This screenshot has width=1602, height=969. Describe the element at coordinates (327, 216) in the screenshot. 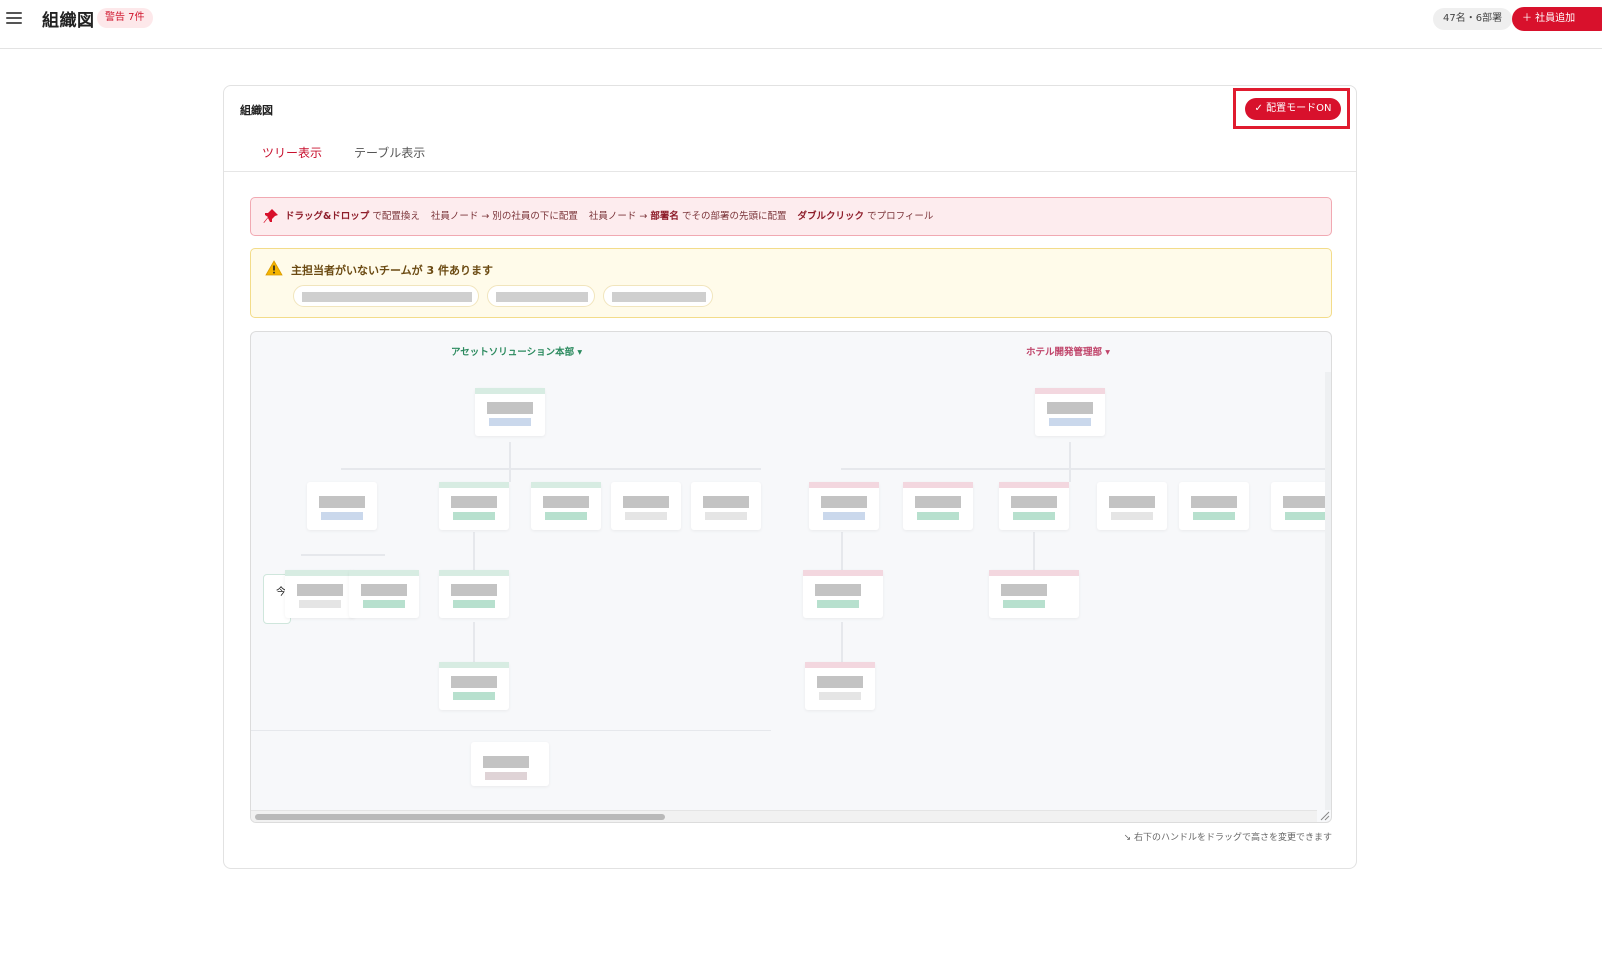

I see `drag-drop-label: ドラッグ&ドロップ` at that location.